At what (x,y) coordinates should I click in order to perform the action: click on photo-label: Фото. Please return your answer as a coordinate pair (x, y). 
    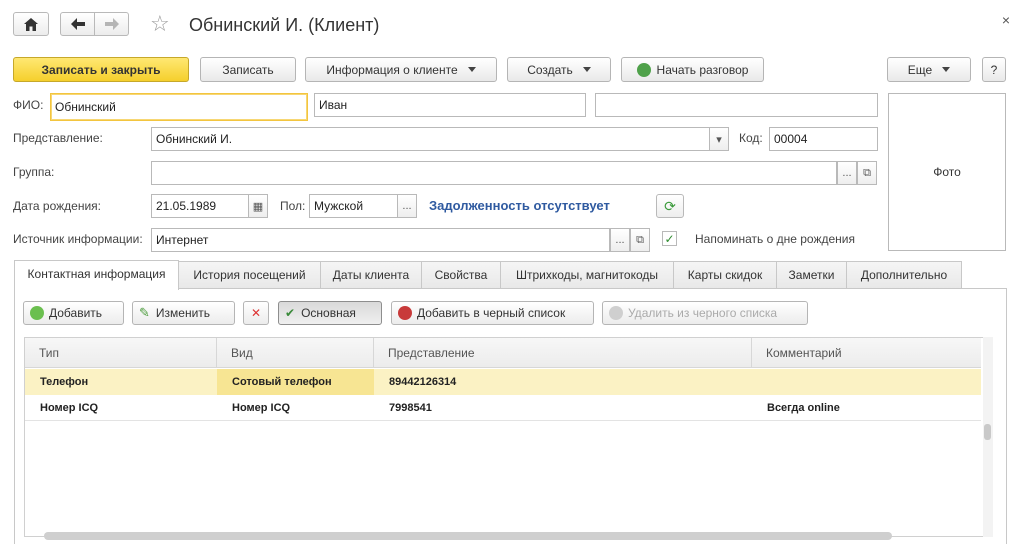
    Looking at the image, I should click on (947, 172).